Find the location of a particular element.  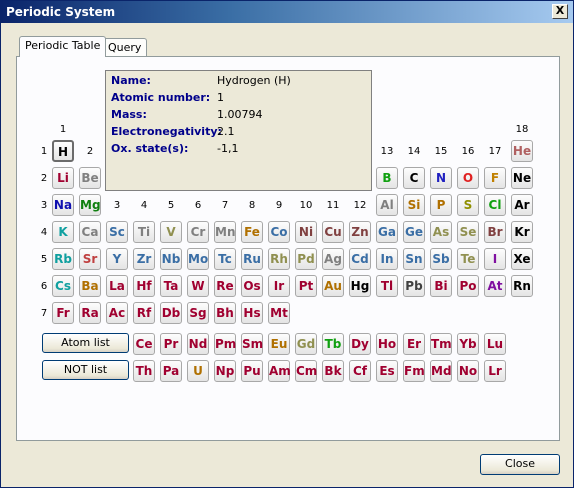

element-Ti: Ti is located at coordinates (144, 232).